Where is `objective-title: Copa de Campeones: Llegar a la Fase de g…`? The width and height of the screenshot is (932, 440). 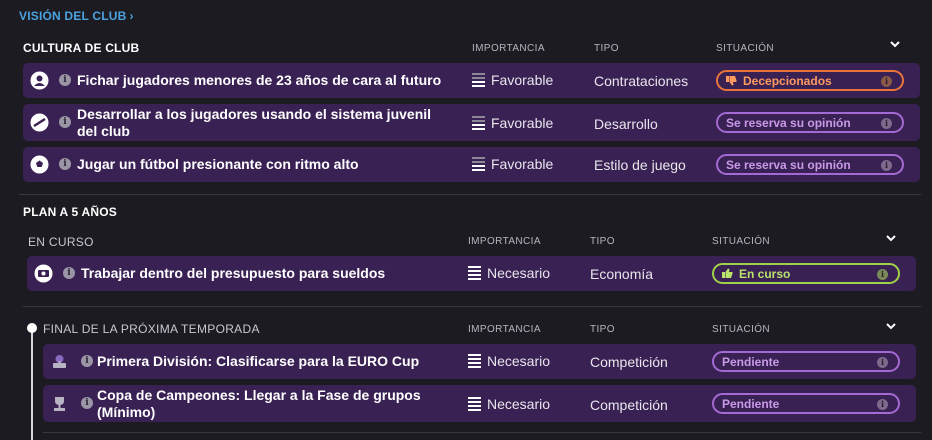 objective-title: Copa de Campeones: Llegar a la Fase de g… is located at coordinates (259, 403).